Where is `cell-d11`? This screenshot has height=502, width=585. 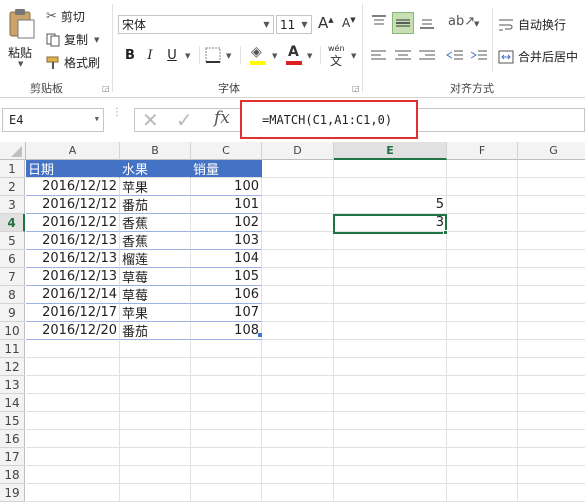
cell-d11 is located at coordinates (298, 349).